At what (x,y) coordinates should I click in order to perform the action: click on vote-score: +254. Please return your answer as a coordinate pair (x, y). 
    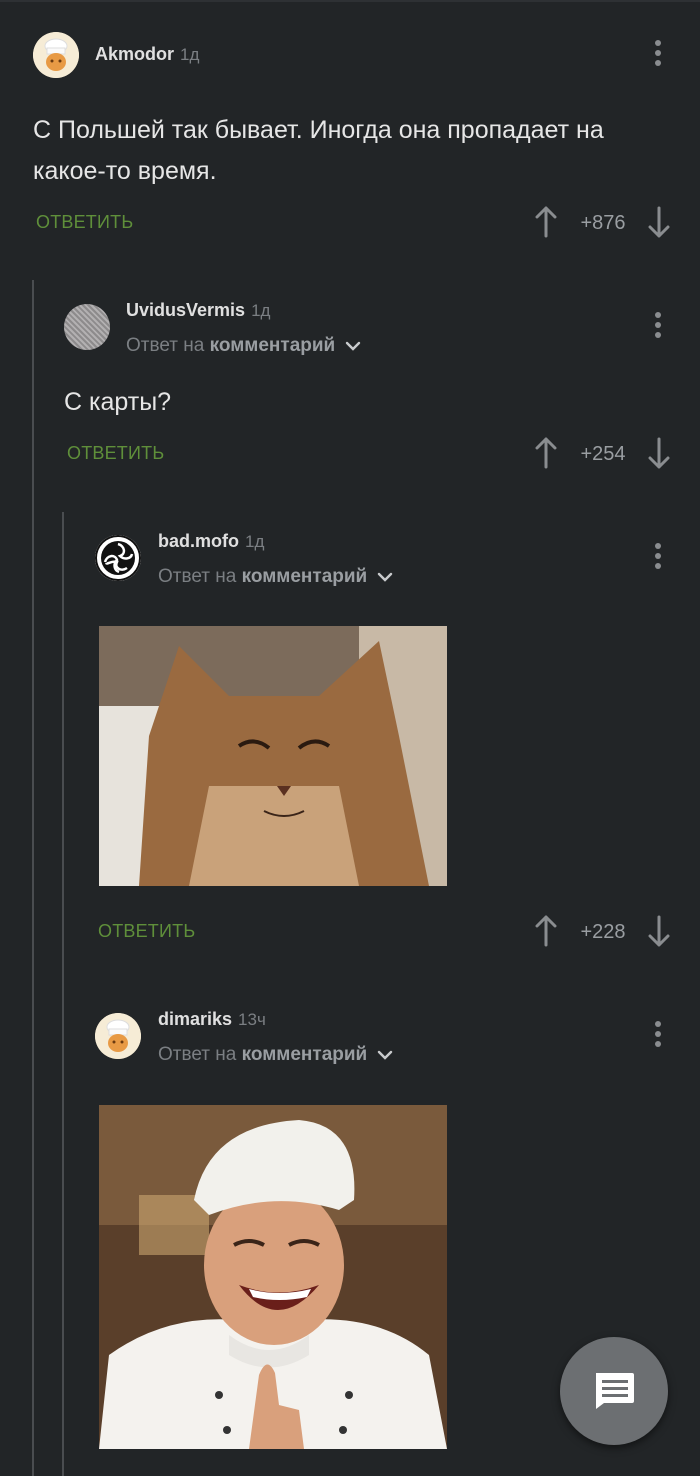
    Looking at the image, I should click on (603, 454).